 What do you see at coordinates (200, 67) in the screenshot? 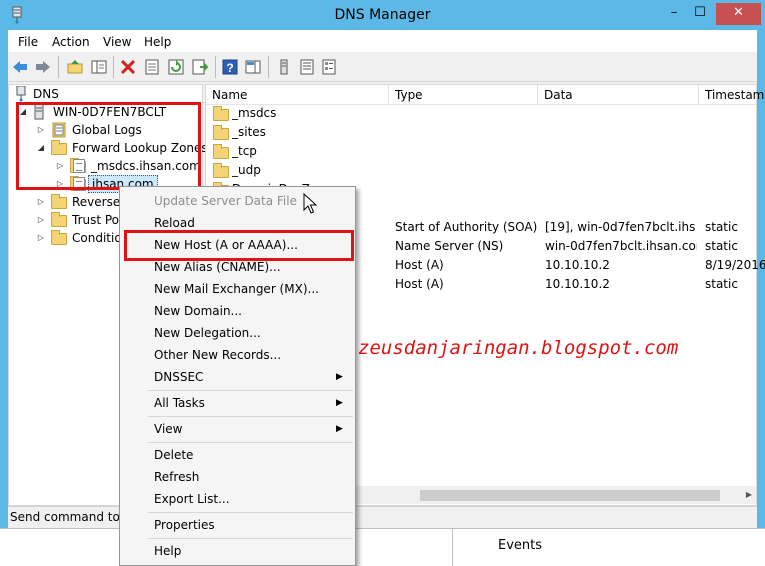
I see `export-list-icon` at bounding box center [200, 67].